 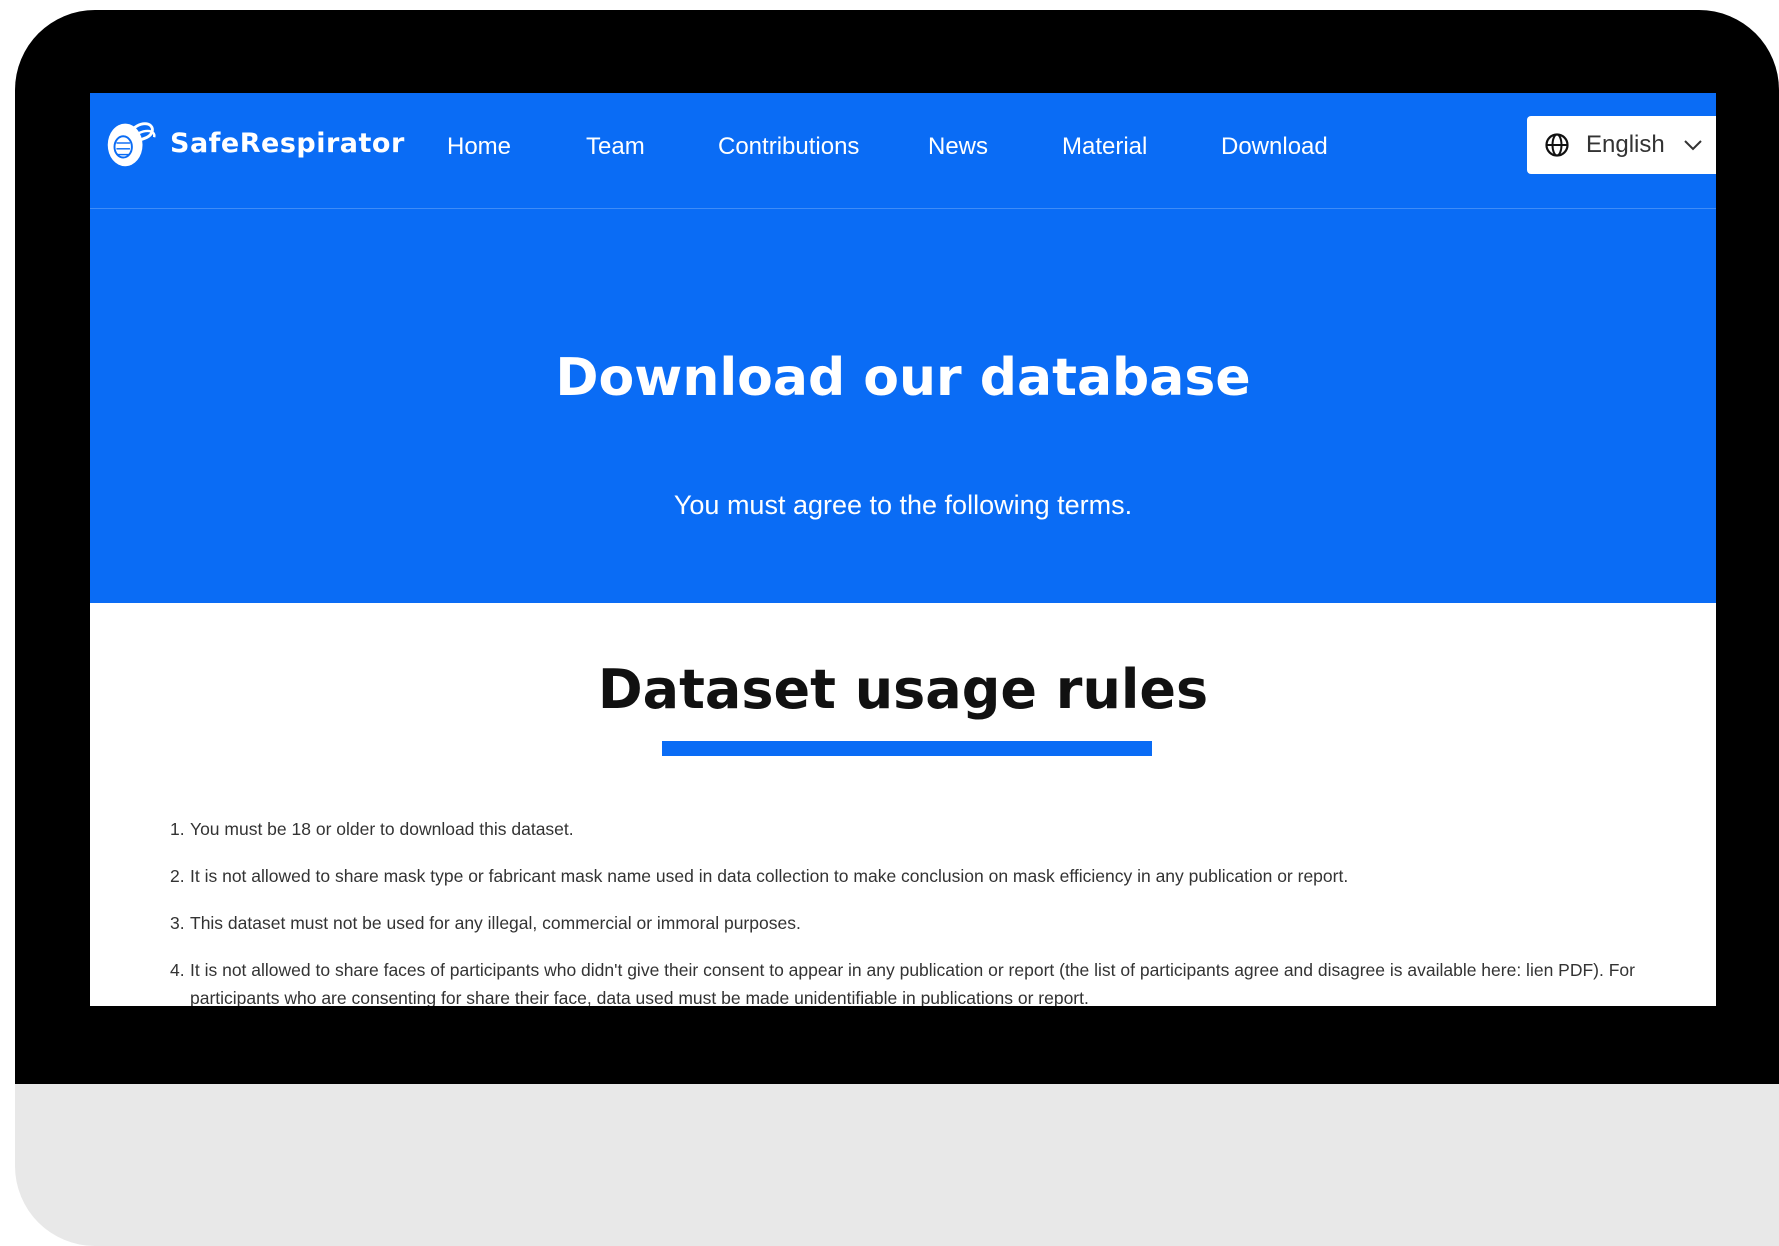 I want to click on nav-link-news: News, so click(x=958, y=147).